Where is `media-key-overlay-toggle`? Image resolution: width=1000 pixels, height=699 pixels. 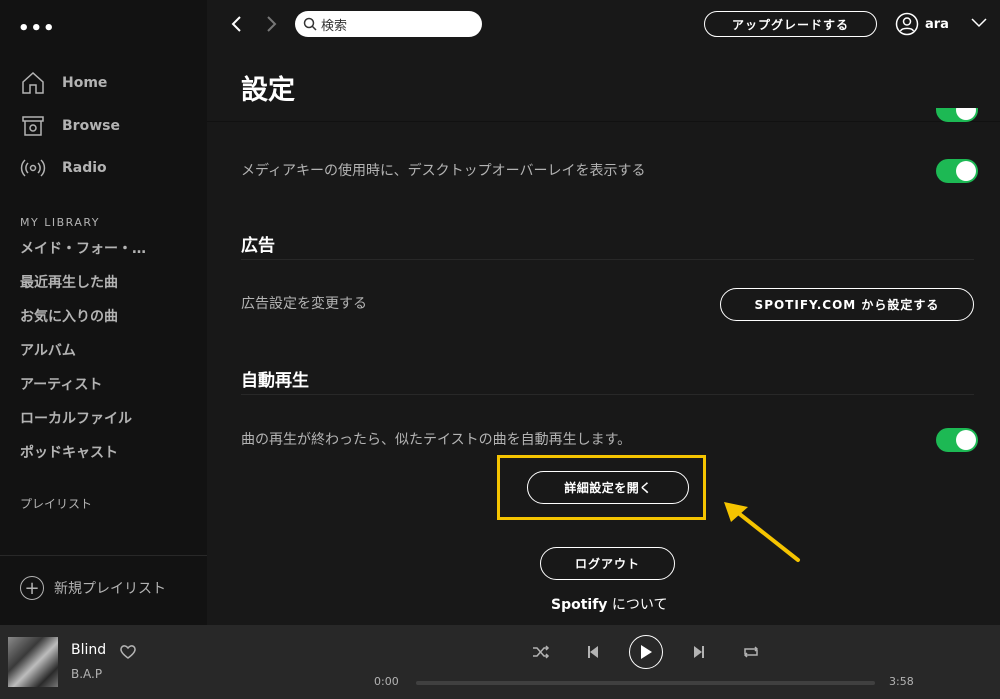
media-key-overlay-toggle is located at coordinates (957, 171).